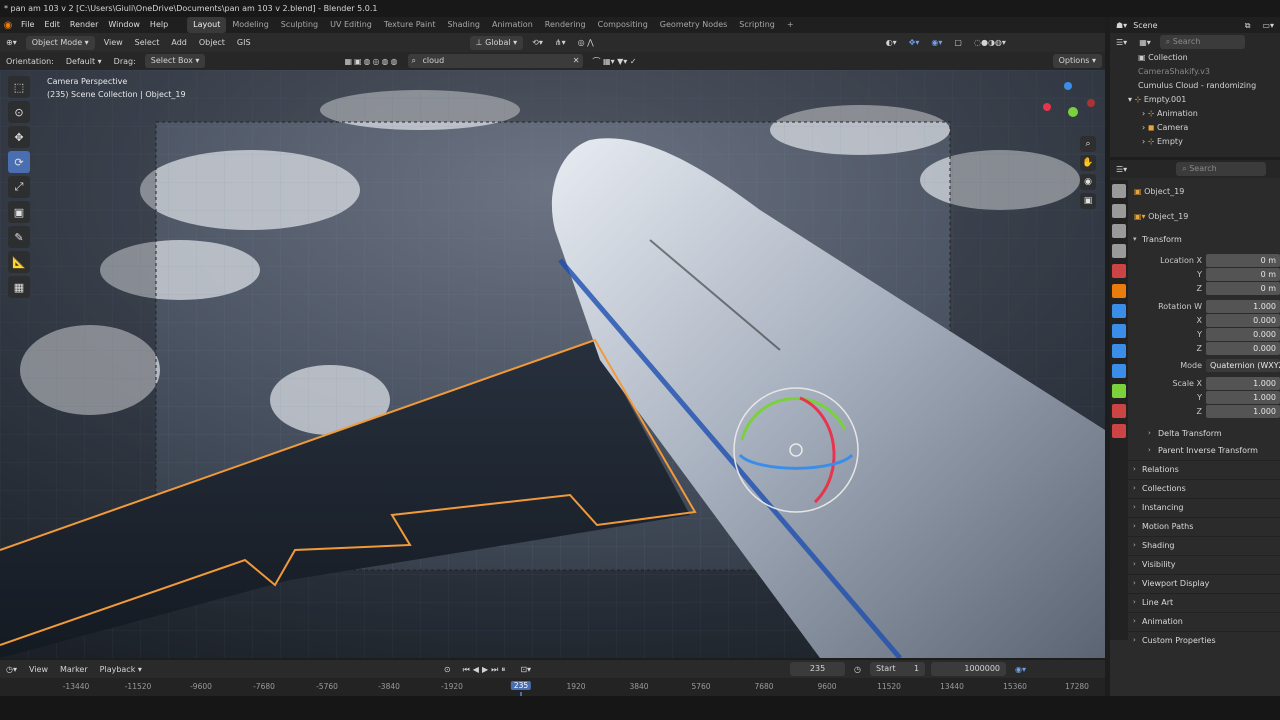  I want to click on outliner-item: › ⊹ Animation, so click(1197, 114).